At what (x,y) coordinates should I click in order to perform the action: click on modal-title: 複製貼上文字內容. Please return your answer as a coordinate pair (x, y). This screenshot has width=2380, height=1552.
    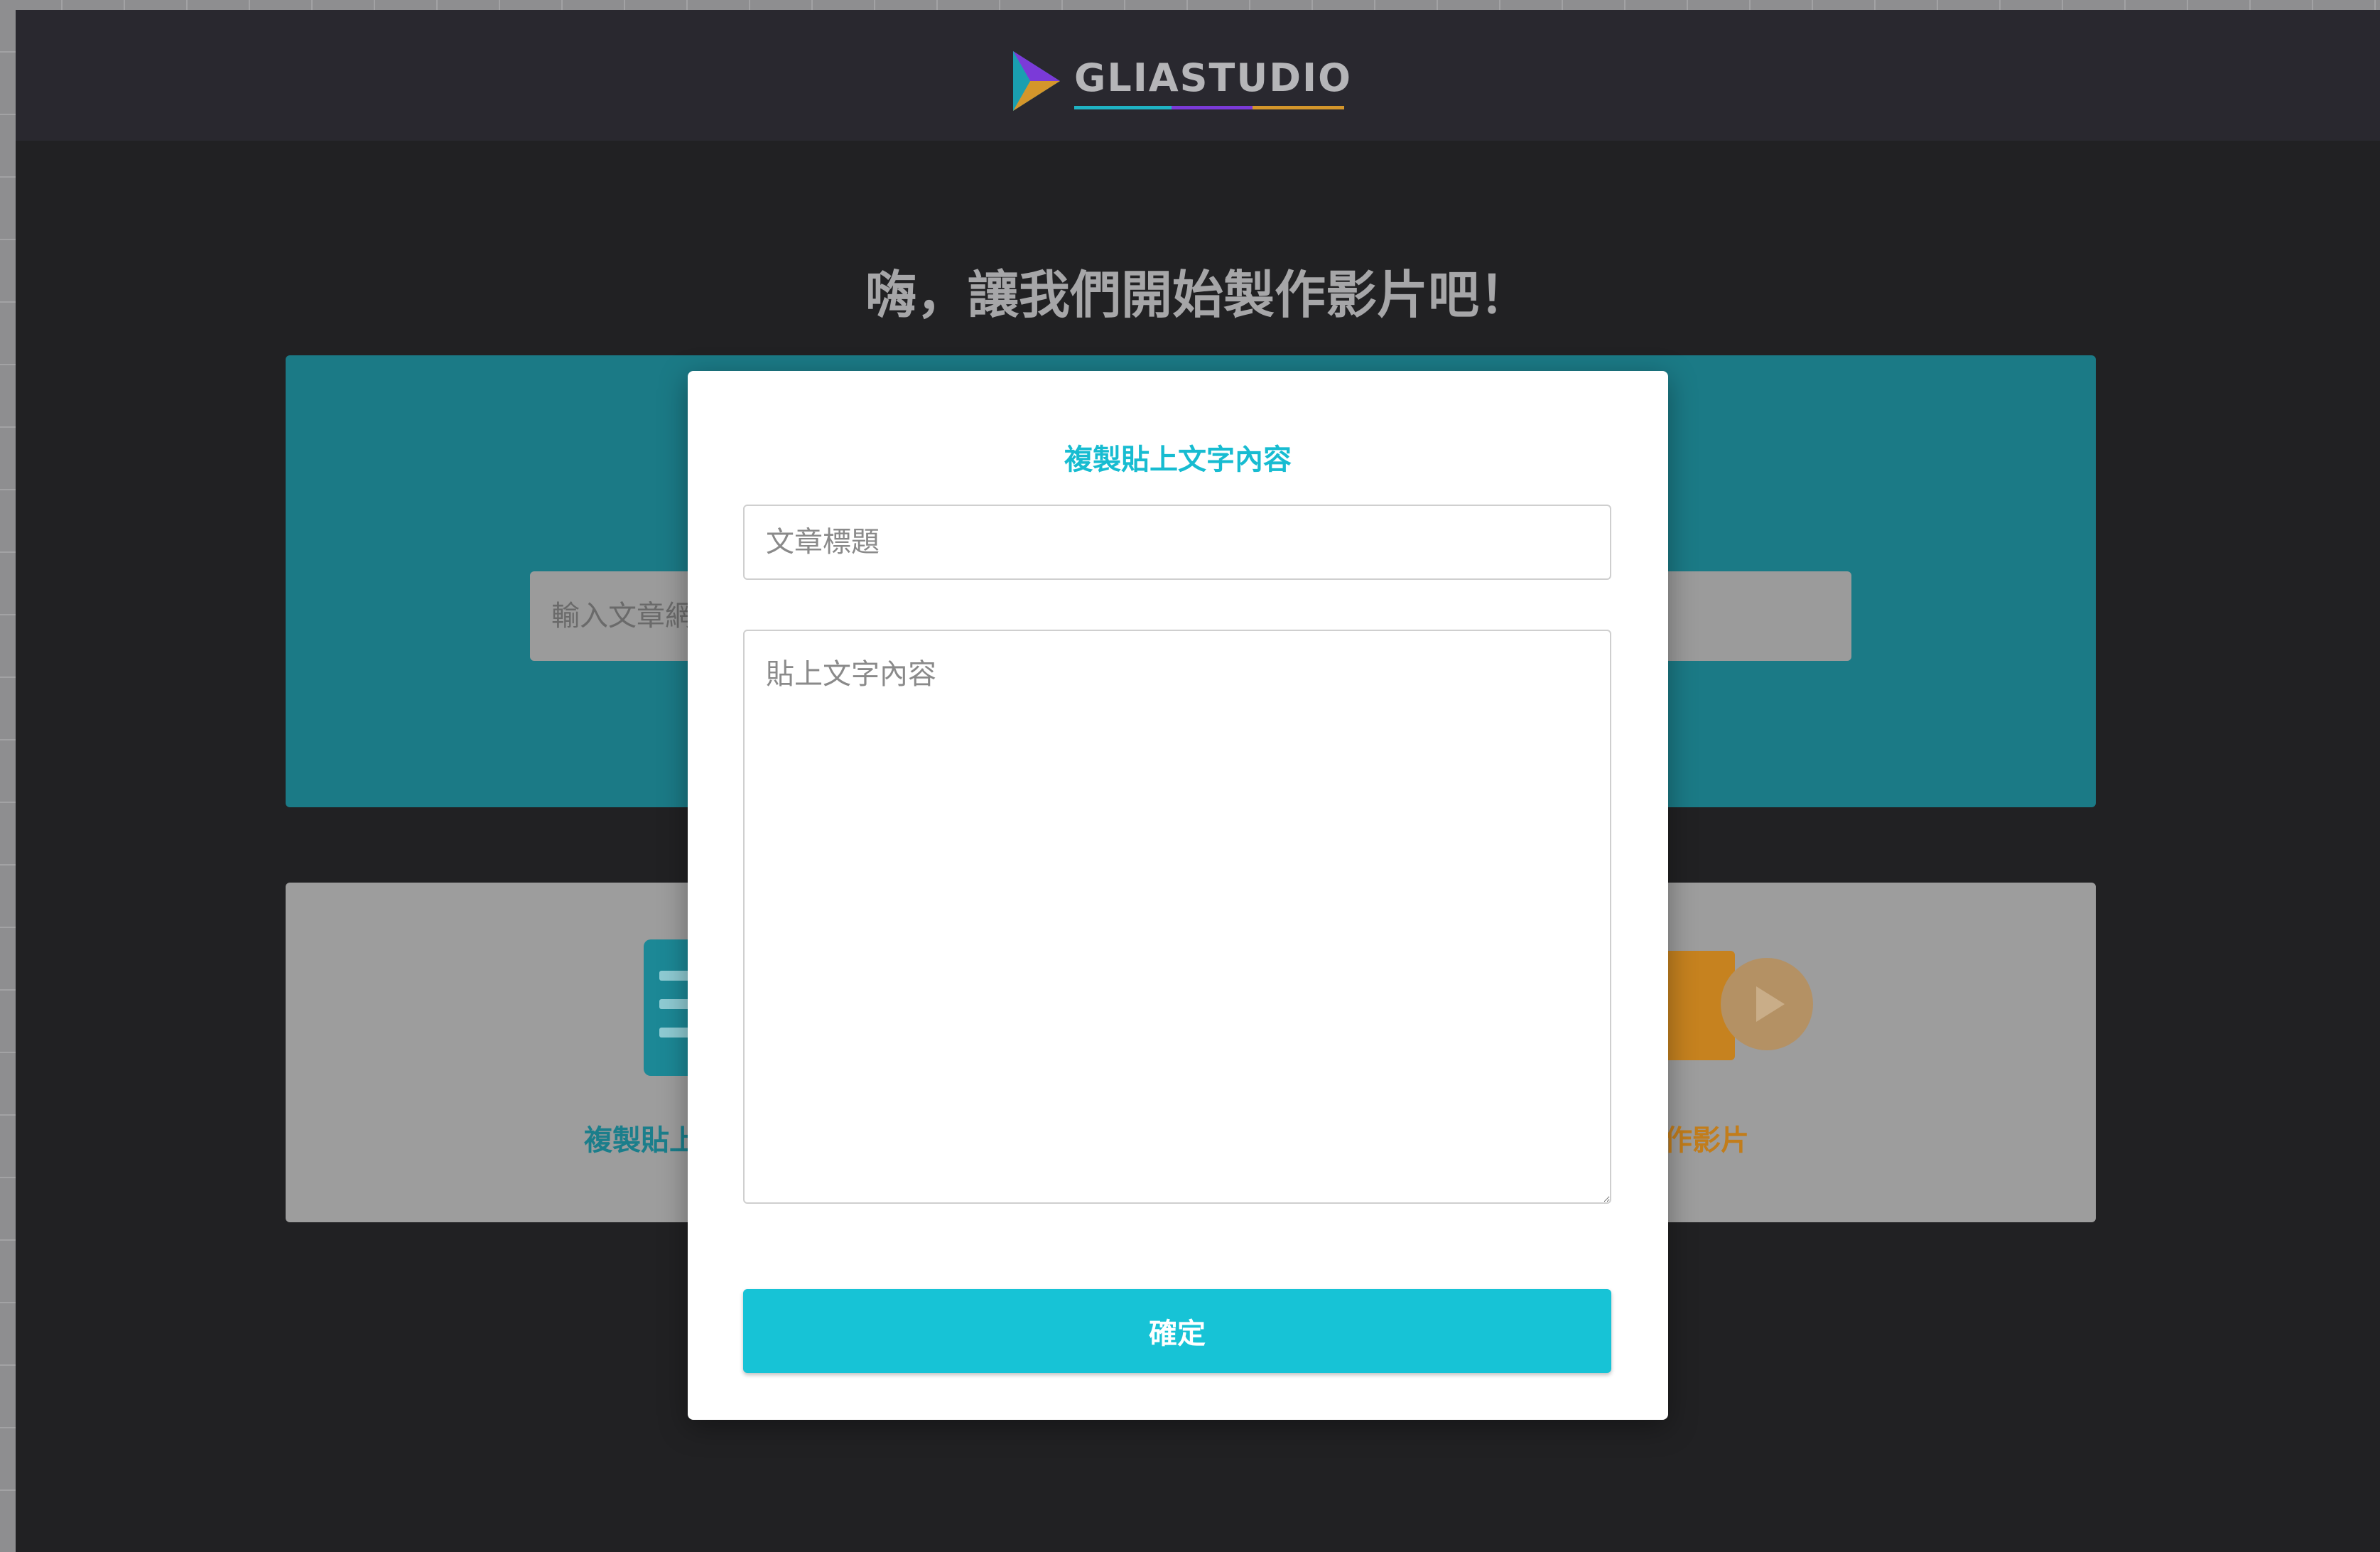
    Looking at the image, I should click on (1178, 460).